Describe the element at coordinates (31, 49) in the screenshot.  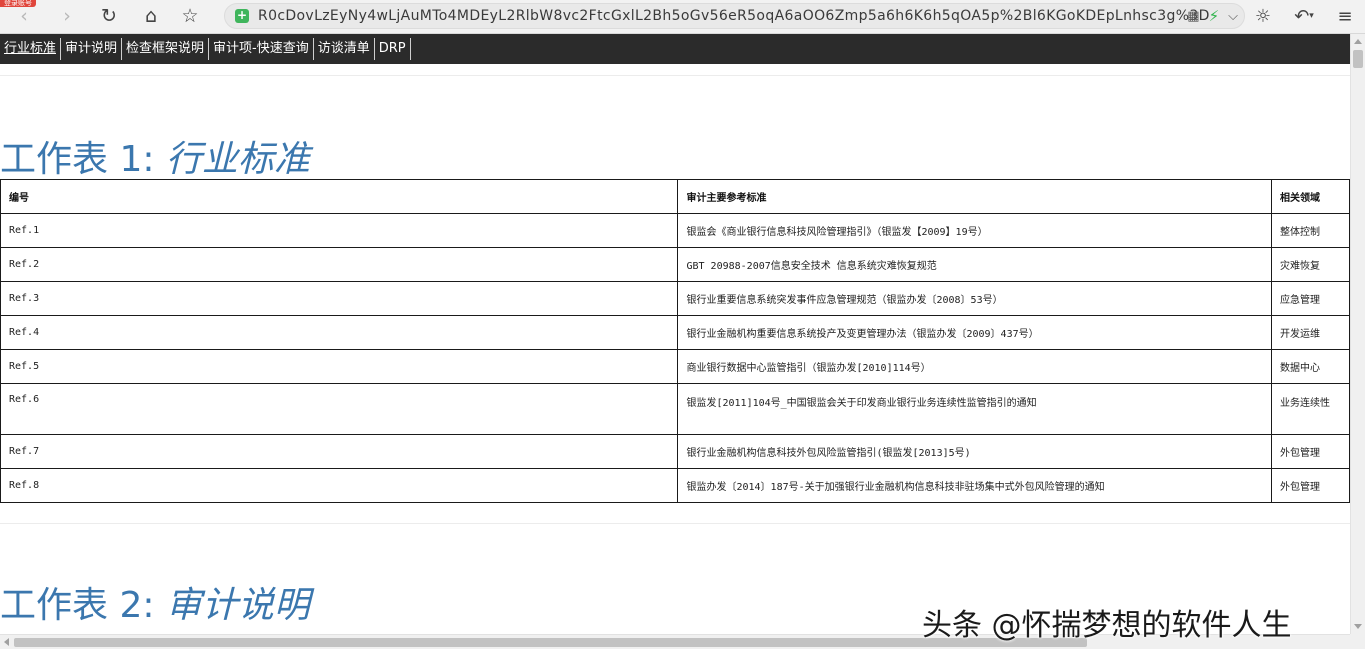
I see `tab-industry-standards: 行业标准` at that location.